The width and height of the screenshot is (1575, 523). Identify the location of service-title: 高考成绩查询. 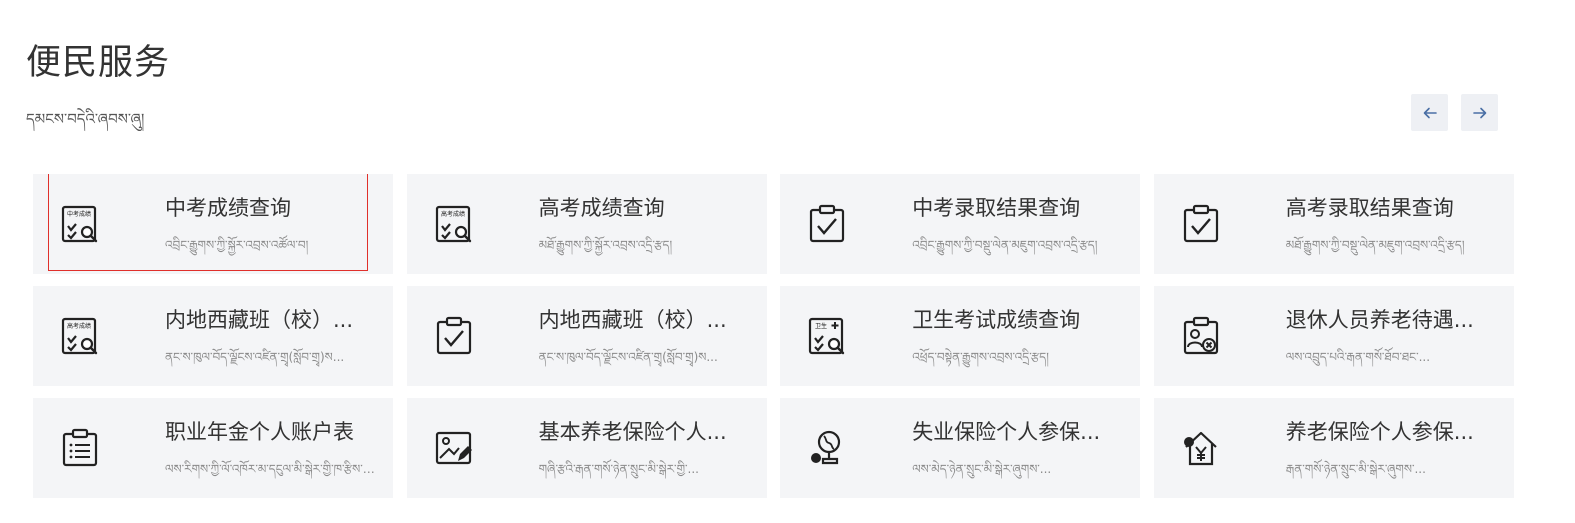
(601, 208).